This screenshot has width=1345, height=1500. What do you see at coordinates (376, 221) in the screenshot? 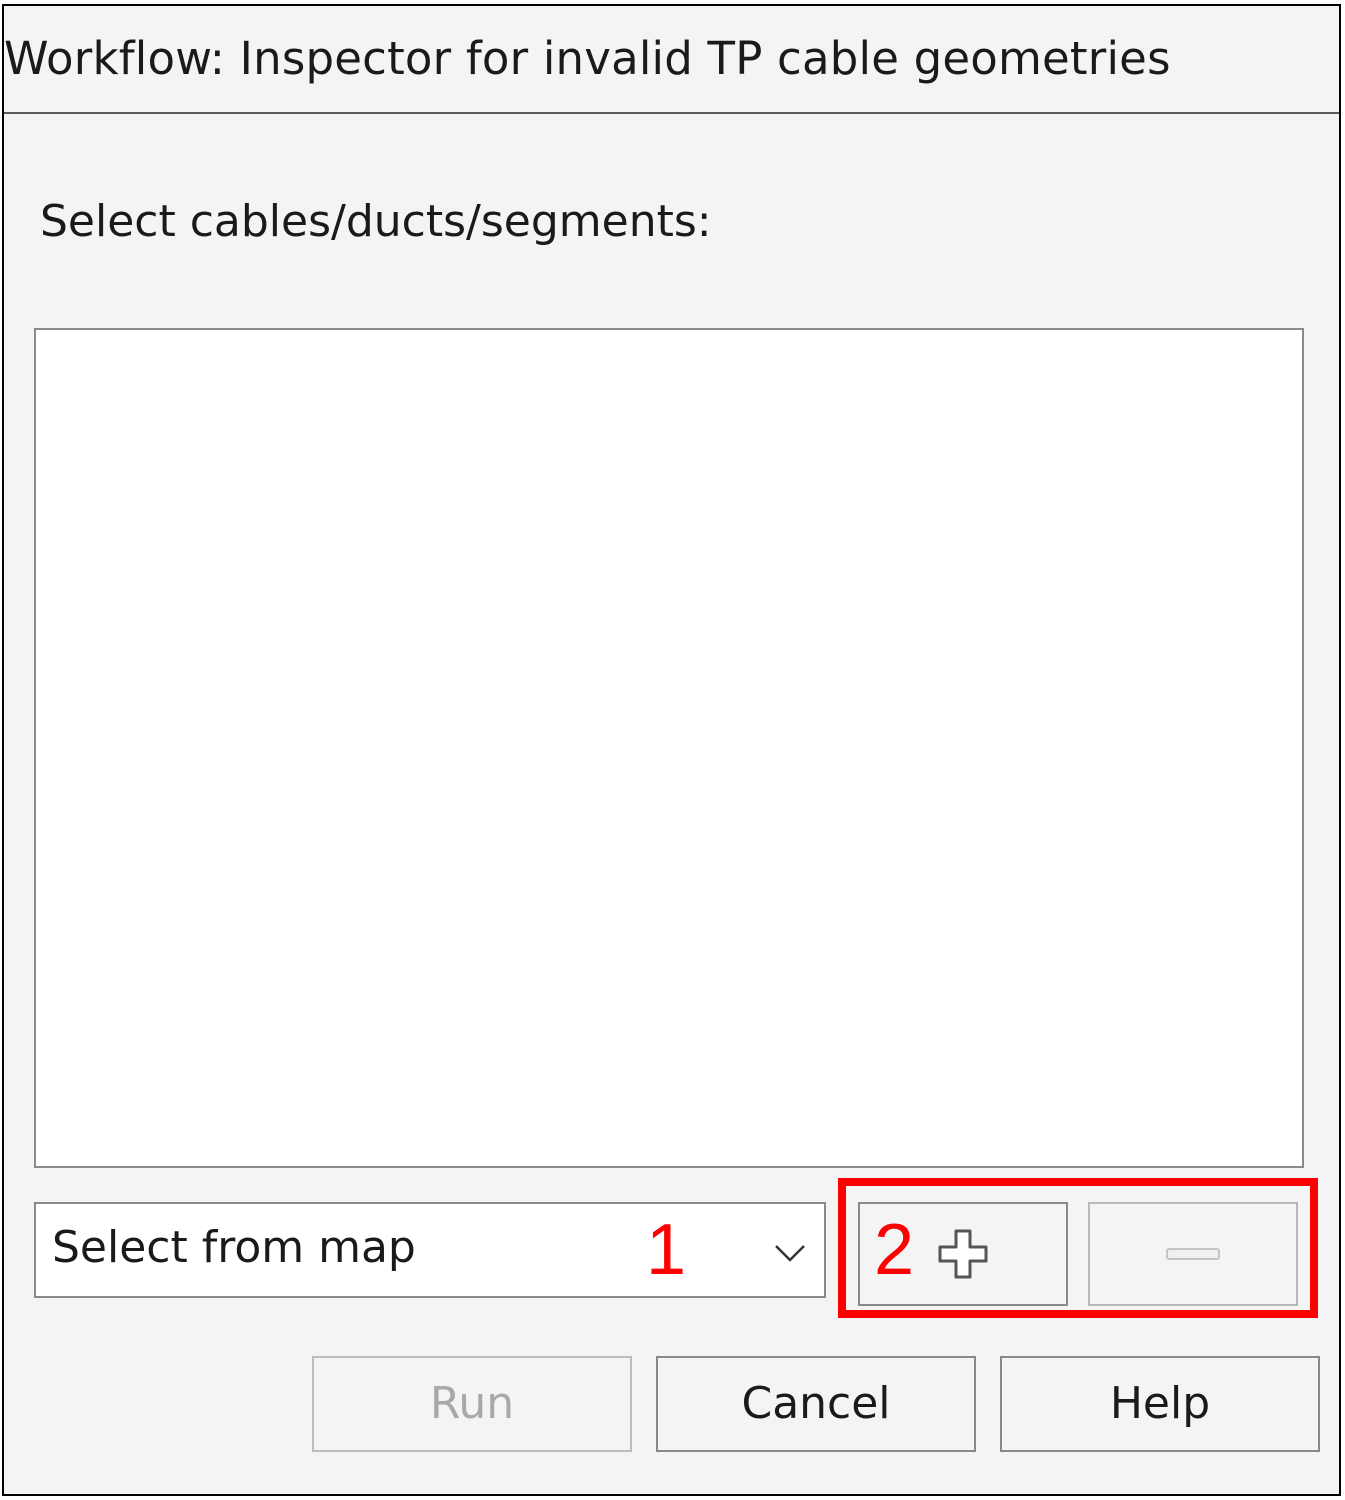
I see `section-label: Select cables/ducts/segments:` at bounding box center [376, 221].